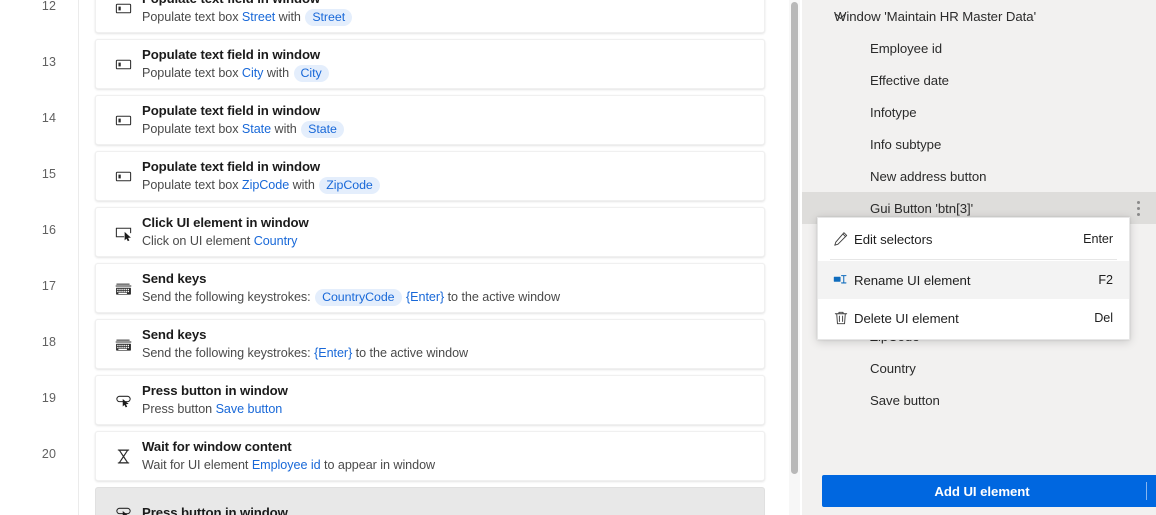  Describe the element at coordinates (378, 465) in the screenshot. I see `description-suffix: to appear in window` at that location.